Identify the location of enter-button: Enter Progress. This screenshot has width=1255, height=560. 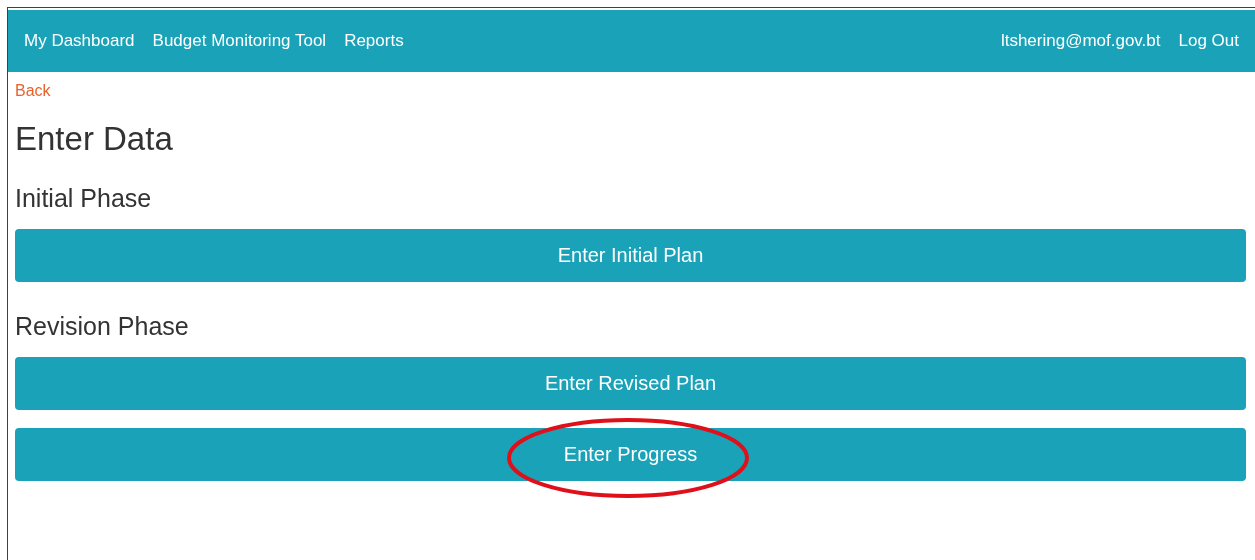
(630, 454).